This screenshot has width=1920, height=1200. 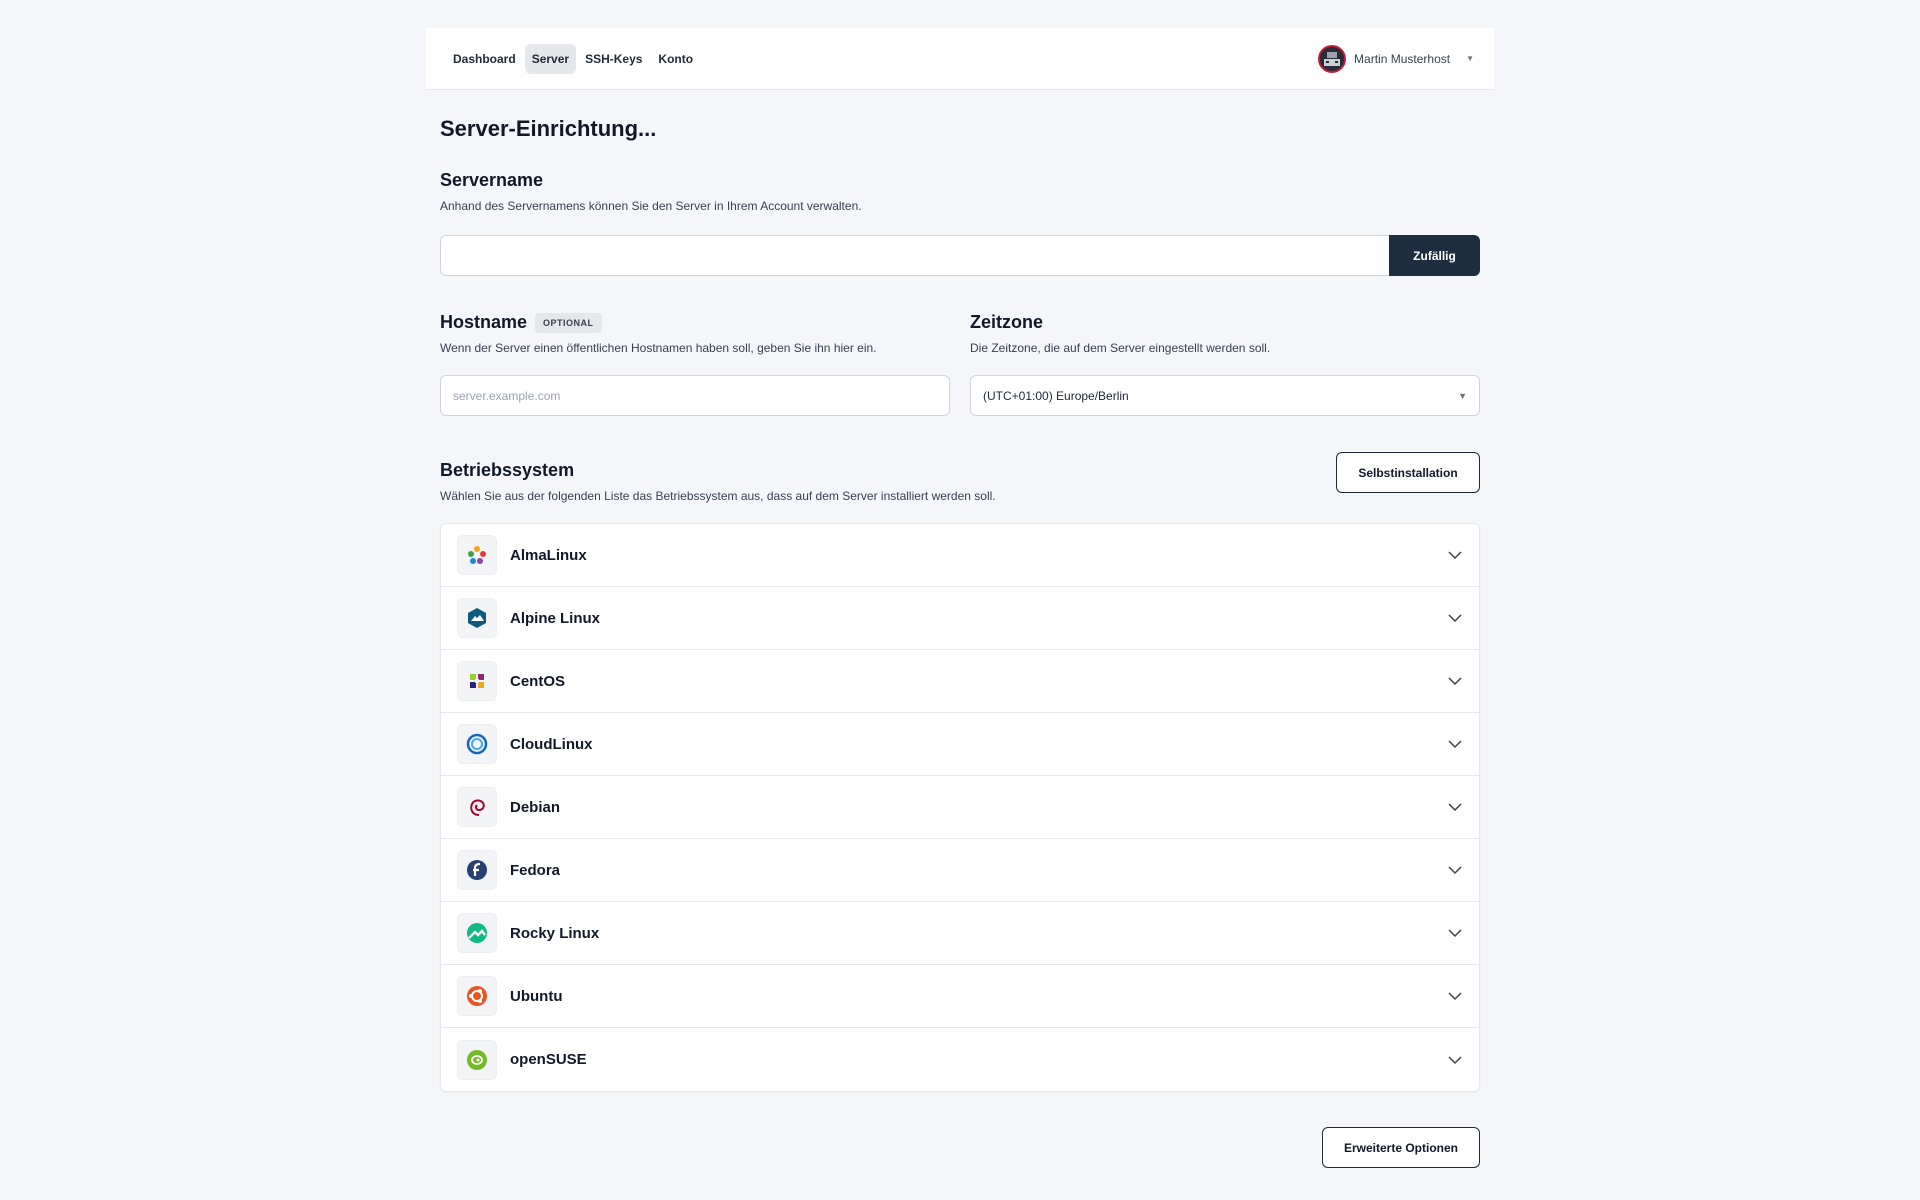 I want to click on os-label: Debian, so click(x=535, y=807).